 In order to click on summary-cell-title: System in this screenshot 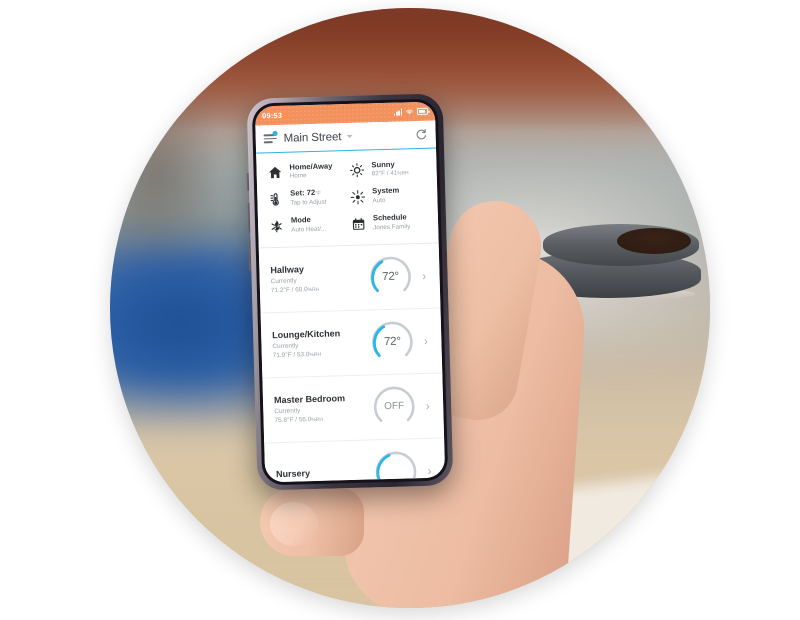, I will do `click(386, 191)`.